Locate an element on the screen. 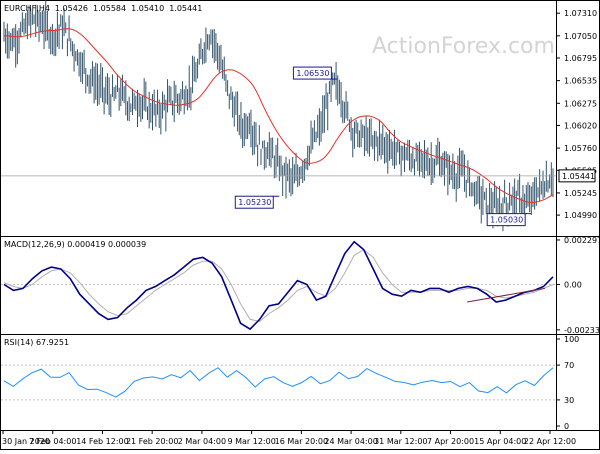 This screenshot has width=600, height=454. x-tick-label: 16 Mar 20:00 is located at coordinates (301, 441).